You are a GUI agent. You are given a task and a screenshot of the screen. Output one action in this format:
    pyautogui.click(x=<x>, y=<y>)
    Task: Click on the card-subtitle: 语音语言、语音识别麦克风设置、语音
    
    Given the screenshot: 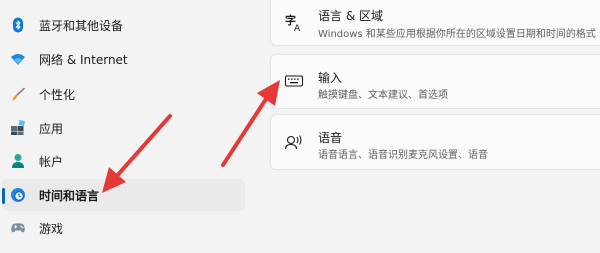 What is the action you would take?
    pyautogui.click(x=403, y=155)
    